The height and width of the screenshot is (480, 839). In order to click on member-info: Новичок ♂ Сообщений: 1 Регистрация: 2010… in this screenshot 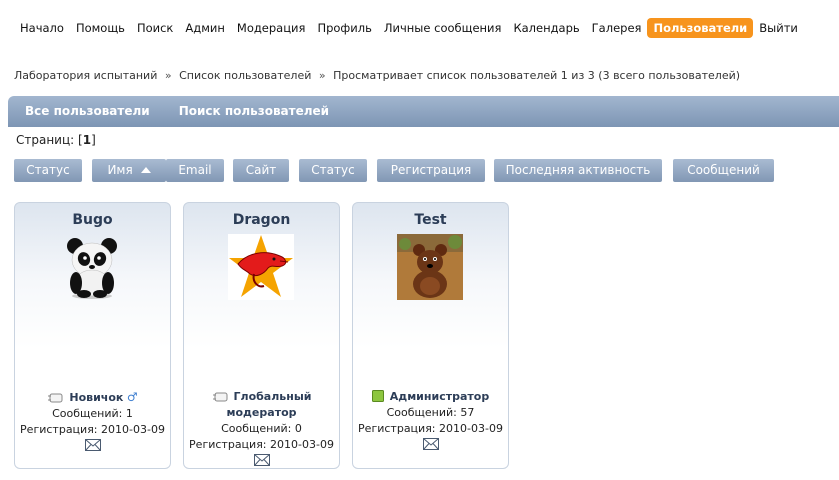, I will do `click(92, 422)`.